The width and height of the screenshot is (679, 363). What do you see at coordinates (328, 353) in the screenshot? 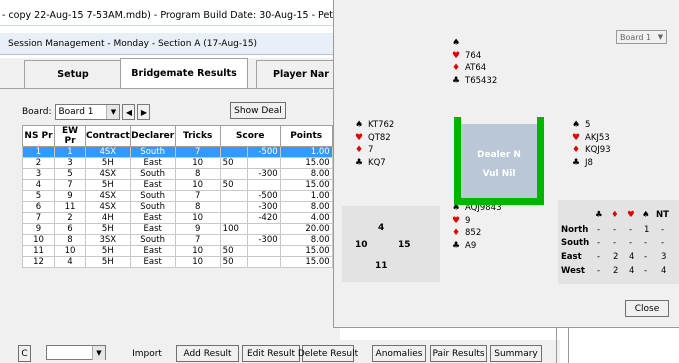
I see `delete-result-button: Delete Result` at bounding box center [328, 353].